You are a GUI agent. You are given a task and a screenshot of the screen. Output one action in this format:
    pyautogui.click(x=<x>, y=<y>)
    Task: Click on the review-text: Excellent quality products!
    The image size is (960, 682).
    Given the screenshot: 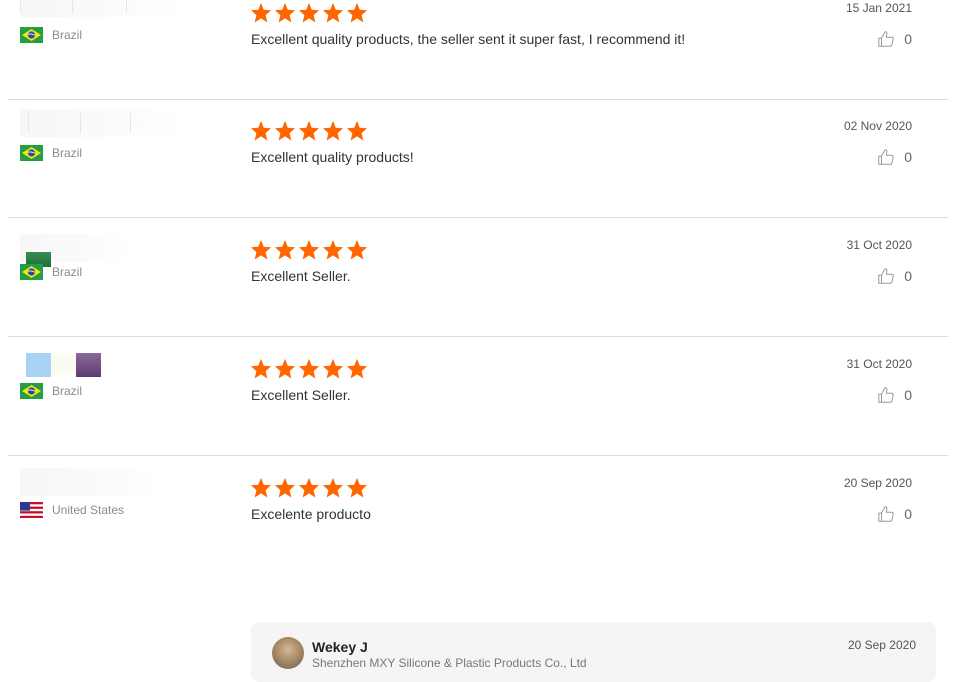 What is the action you would take?
    pyautogui.click(x=332, y=157)
    